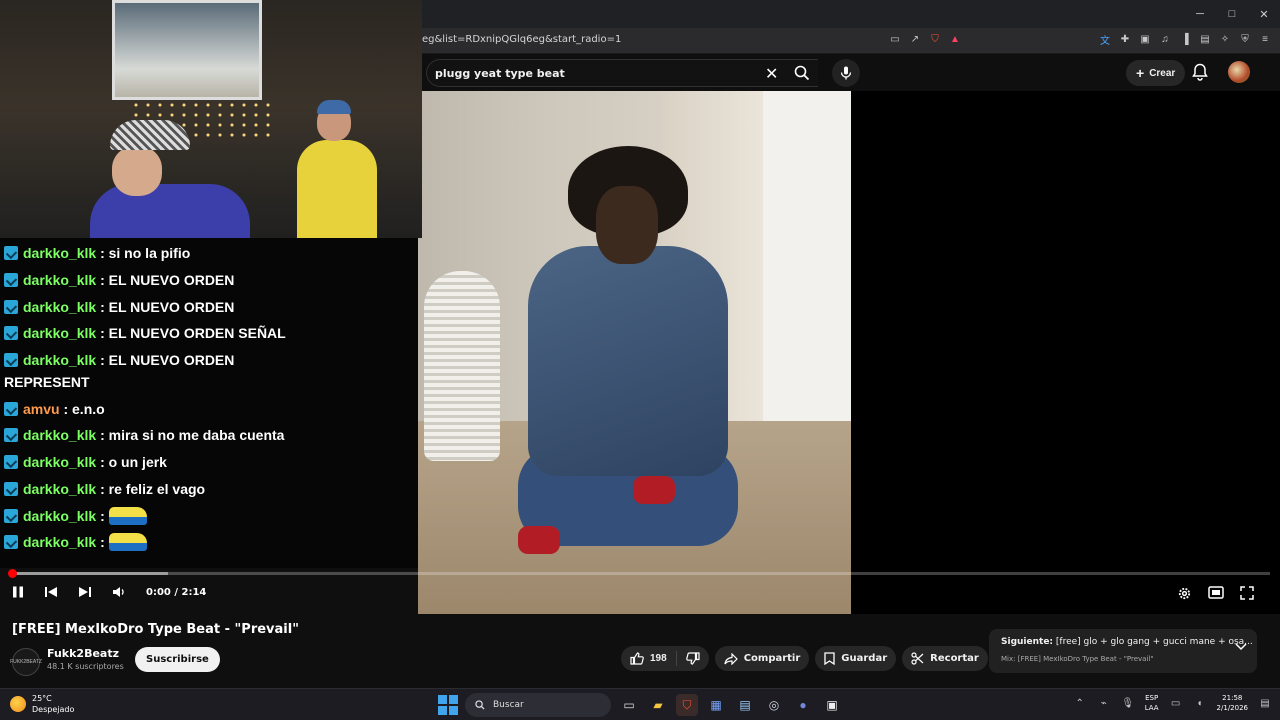 The width and height of the screenshot is (1280, 720). I want to click on leo-ai-icon: ✧, so click(1225, 39).